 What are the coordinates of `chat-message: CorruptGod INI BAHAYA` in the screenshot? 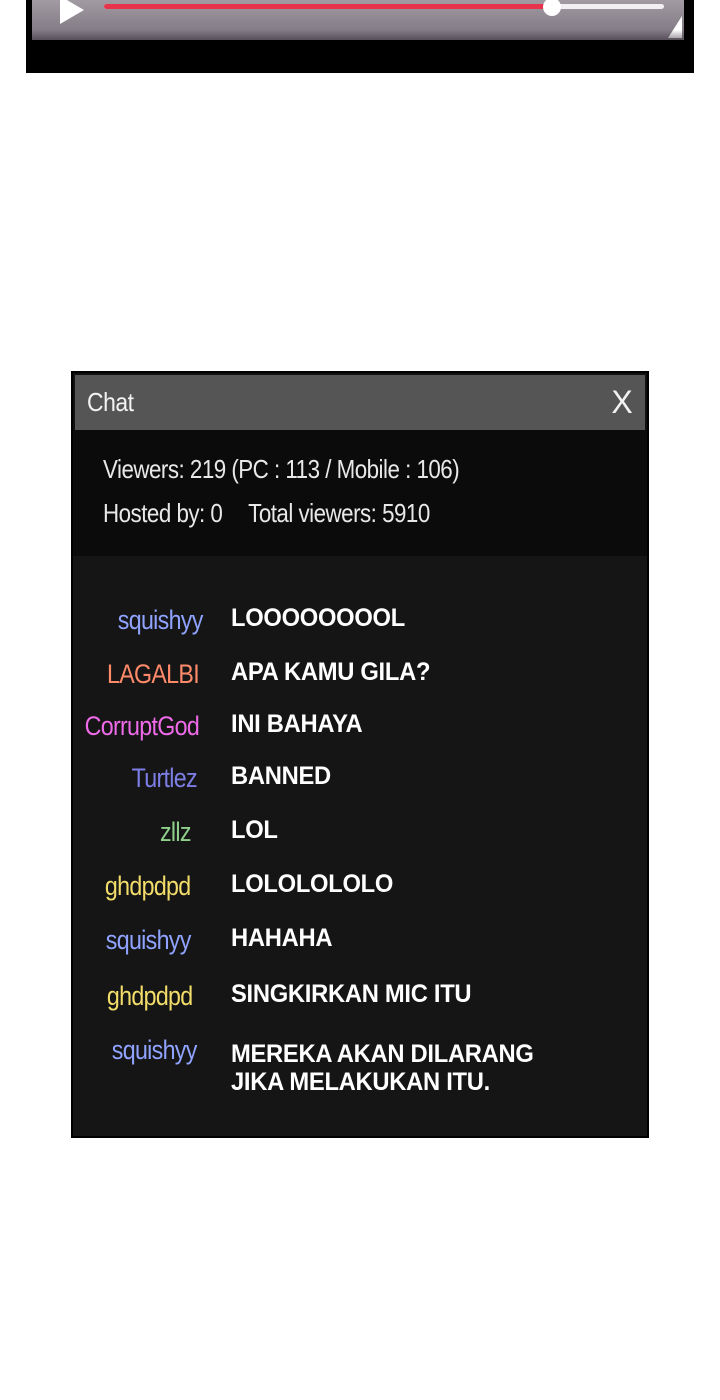 It's located at (360, 729).